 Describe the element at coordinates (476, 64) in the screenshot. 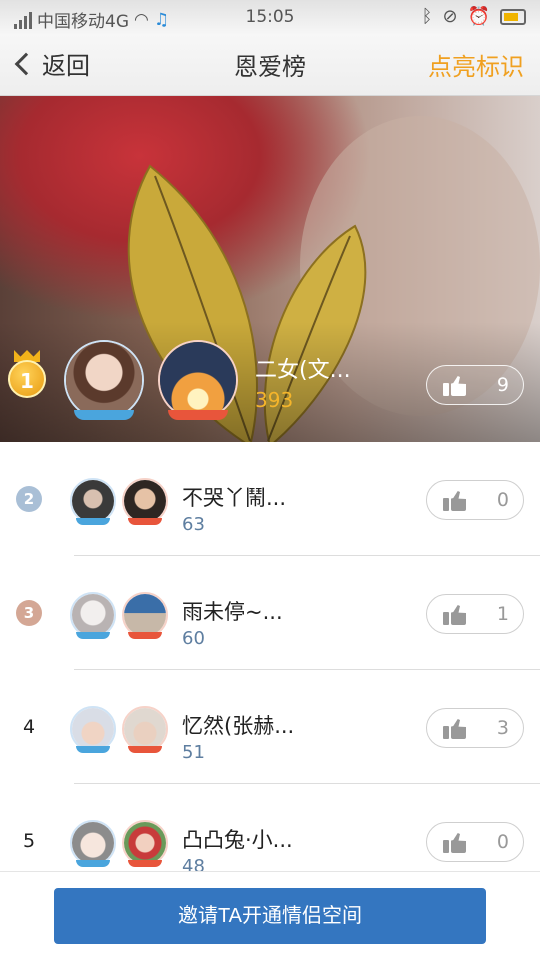

I see `light-badge-button: 点亮标识` at that location.